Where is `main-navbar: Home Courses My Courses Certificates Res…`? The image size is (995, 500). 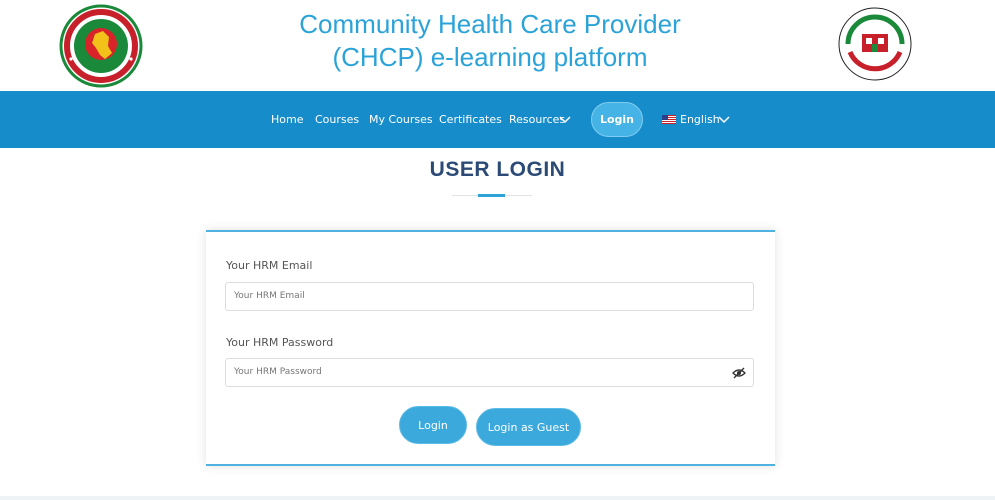
main-navbar: Home Courses My Courses Certificates Res… is located at coordinates (497, 119).